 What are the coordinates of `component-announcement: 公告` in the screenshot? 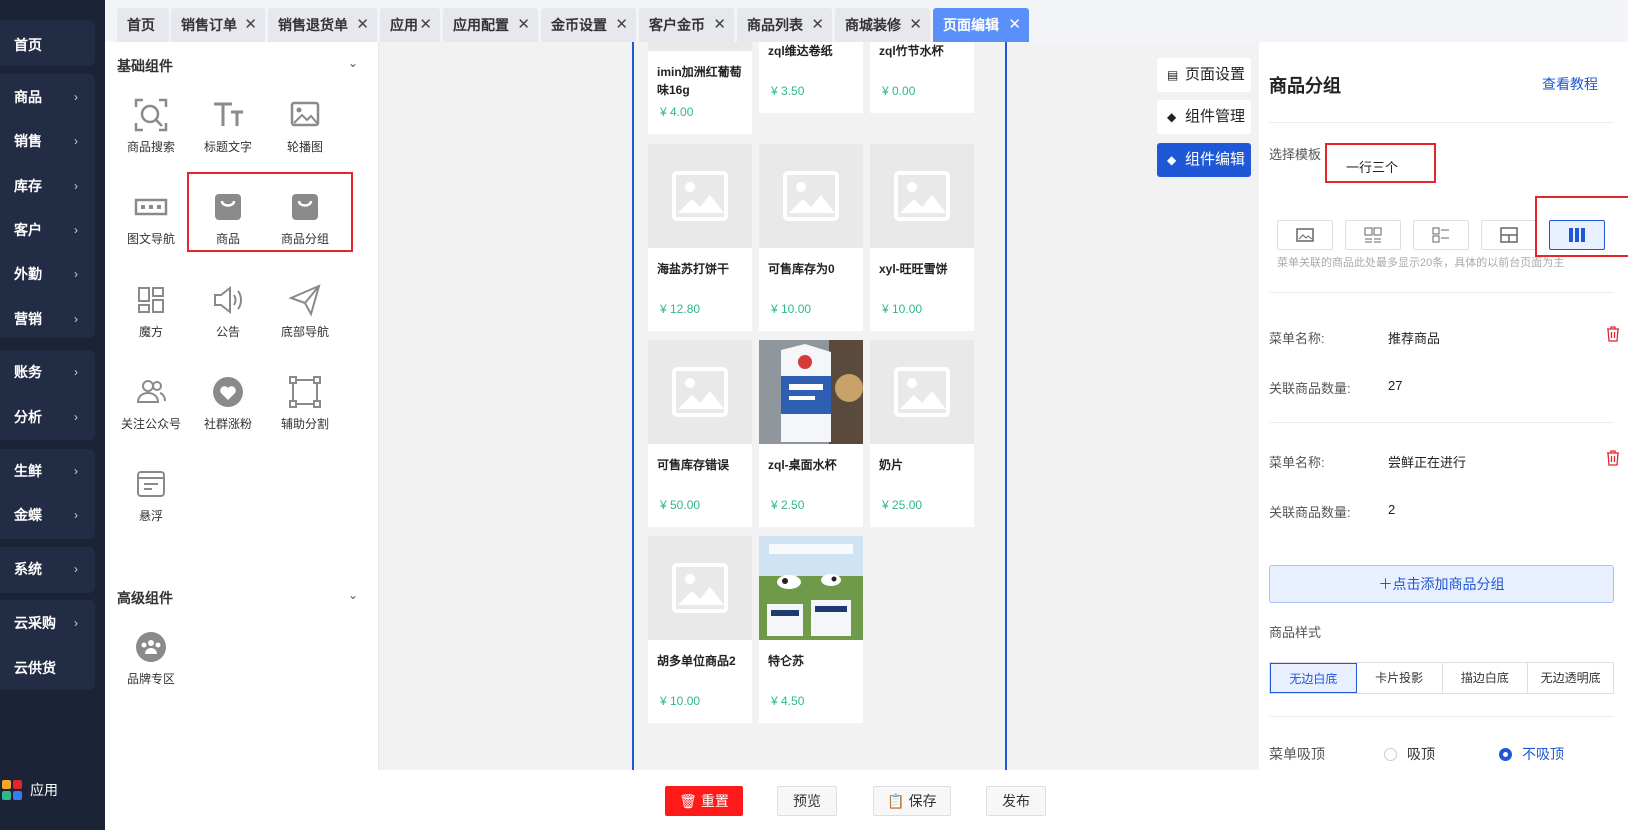 It's located at (228, 309).